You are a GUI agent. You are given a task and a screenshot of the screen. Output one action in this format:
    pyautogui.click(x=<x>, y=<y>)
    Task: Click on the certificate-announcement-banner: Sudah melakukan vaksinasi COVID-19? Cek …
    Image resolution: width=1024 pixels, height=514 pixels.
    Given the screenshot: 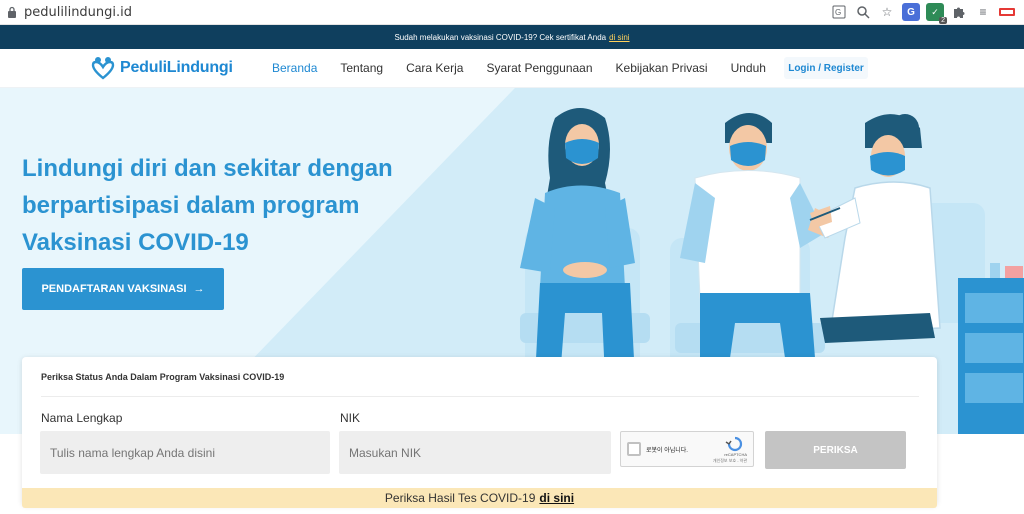 What is the action you would take?
    pyautogui.click(x=512, y=37)
    